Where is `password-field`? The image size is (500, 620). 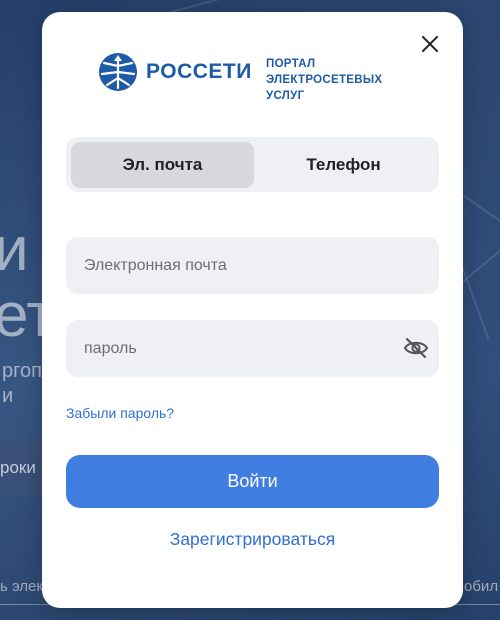
password-field is located at coordinates (252, 348).